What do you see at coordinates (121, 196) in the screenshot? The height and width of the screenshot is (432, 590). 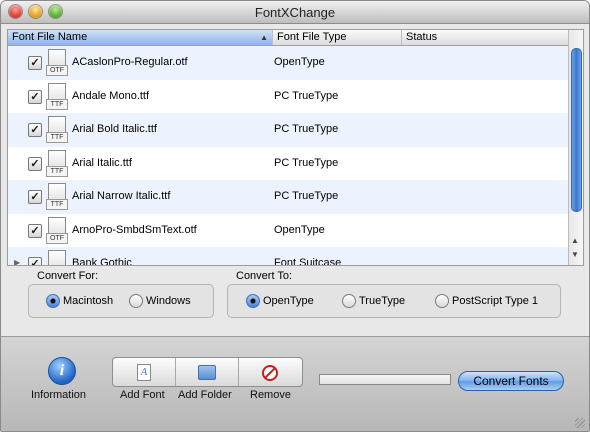 I see `cell-font-file-name: Arial Narrow Italic.ttf` at bounding box center [121, 196].